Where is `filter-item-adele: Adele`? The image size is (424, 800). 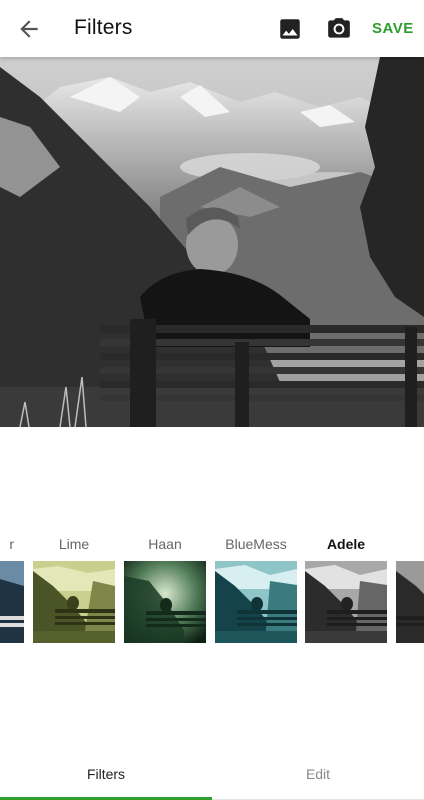
filter-item-adele: Adele is located at coordinates (346, 589).